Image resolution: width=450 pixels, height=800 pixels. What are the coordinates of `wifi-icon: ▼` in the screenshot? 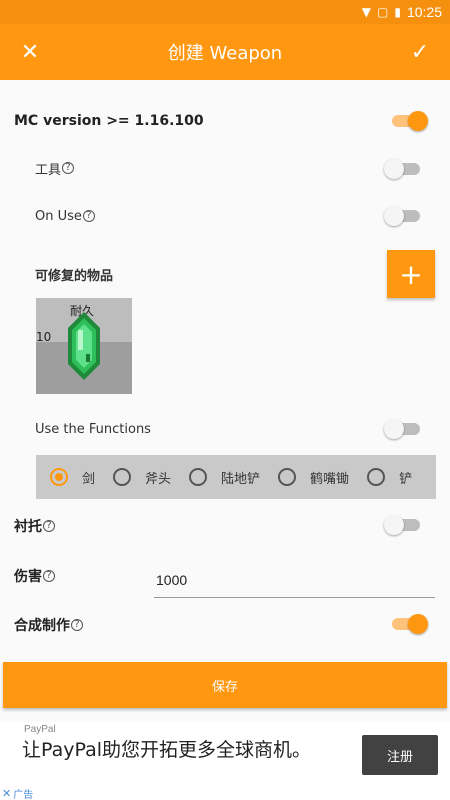 It's located at (366, 12).